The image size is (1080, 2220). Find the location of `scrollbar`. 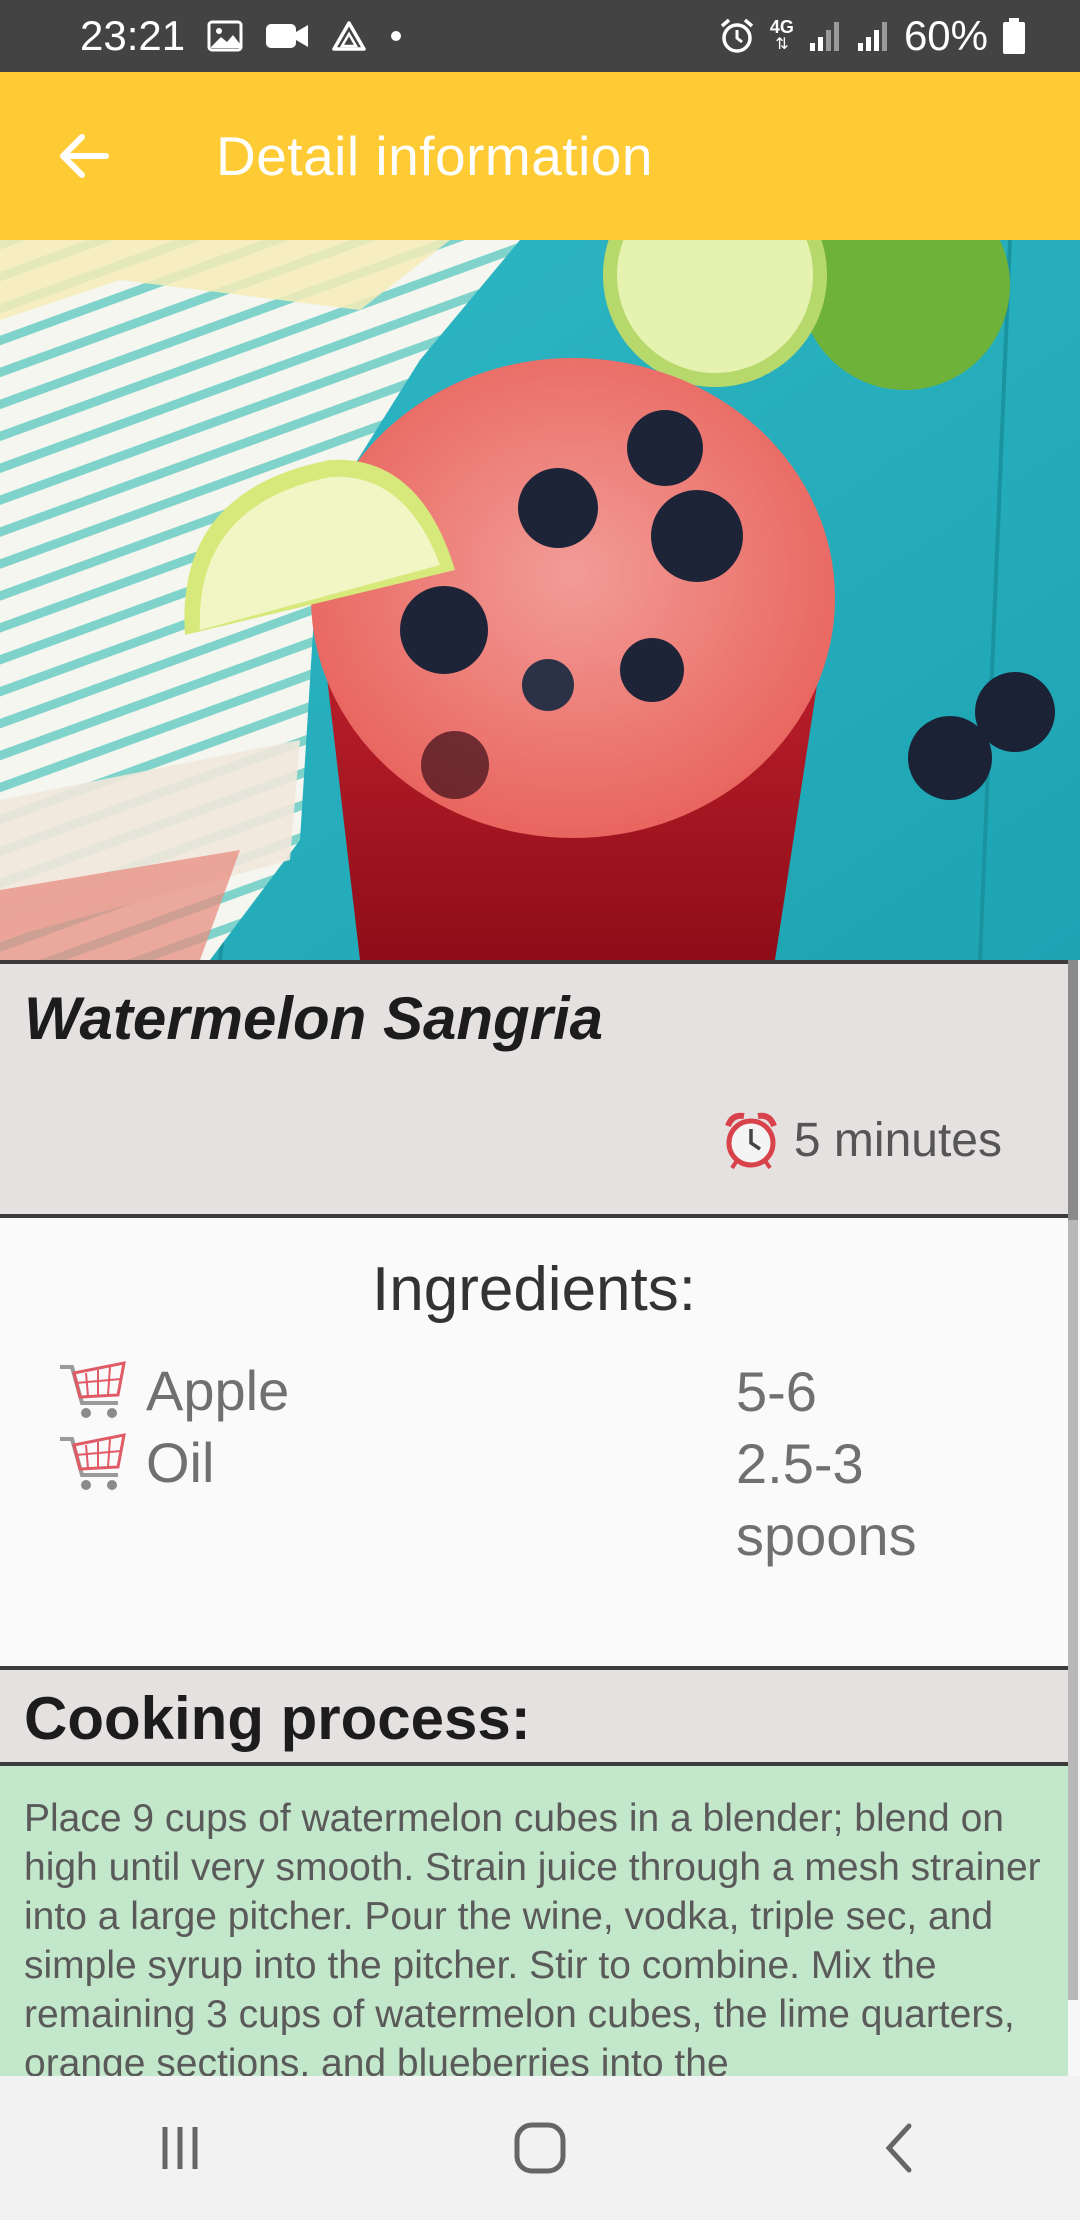

scrollbar is located at coordinates (1073, 1480).